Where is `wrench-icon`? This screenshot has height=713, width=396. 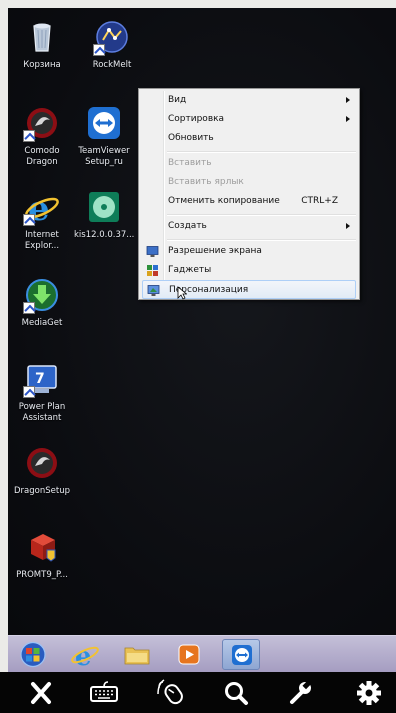 wrench-icon is located at coordinates (300, 692).